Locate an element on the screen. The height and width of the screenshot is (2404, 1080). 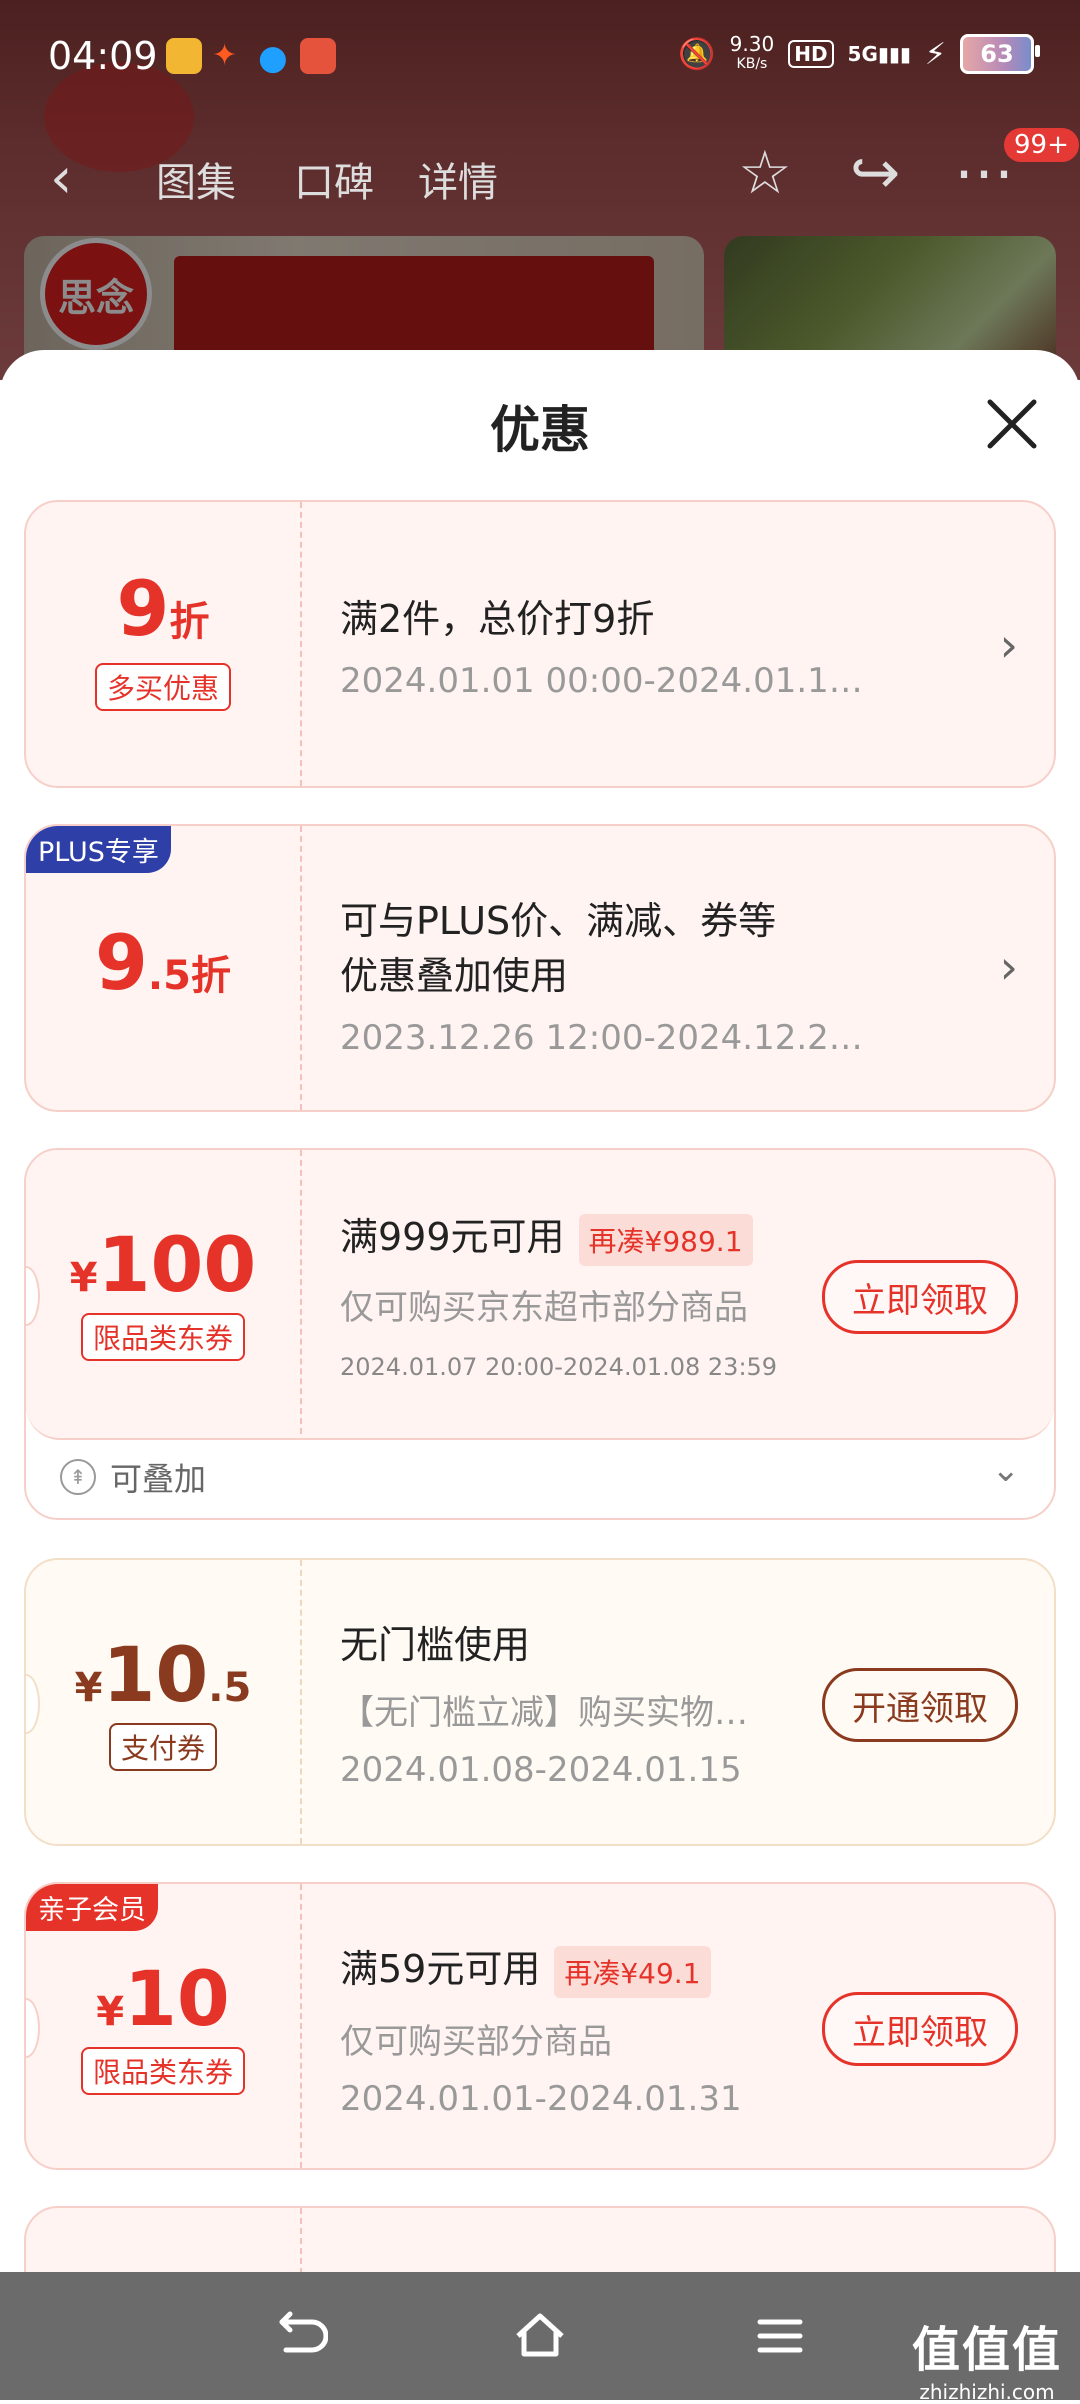
sheet-title: 优惠 is located at coordinates (540, 430).